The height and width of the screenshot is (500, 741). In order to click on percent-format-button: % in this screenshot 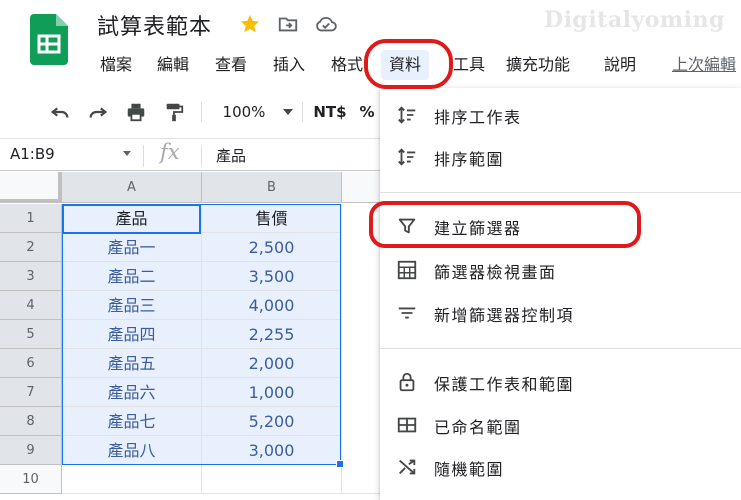, I will do `click(367, 112)`.